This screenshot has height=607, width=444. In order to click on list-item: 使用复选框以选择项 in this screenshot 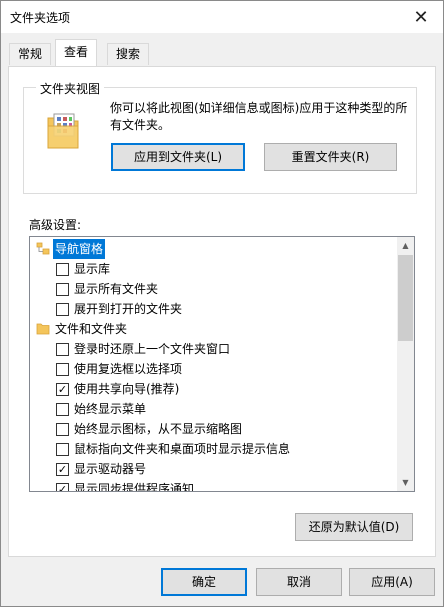, I will do `click(210, 369)`.